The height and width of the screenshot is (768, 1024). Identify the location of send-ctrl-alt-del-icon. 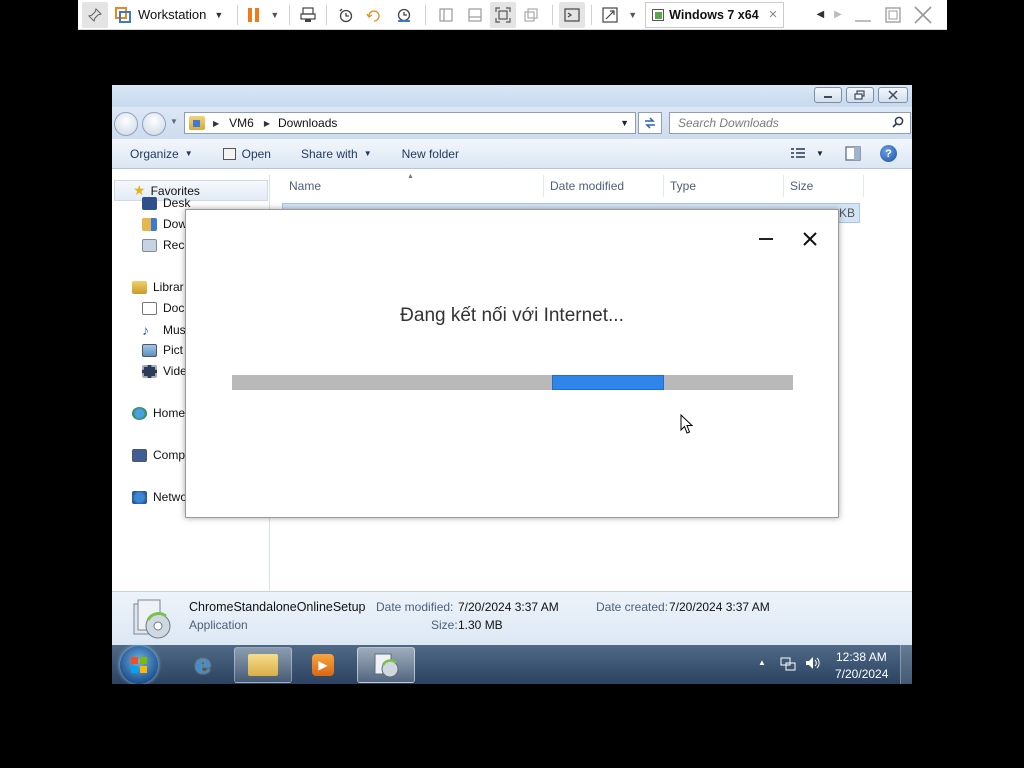
(308, 15).